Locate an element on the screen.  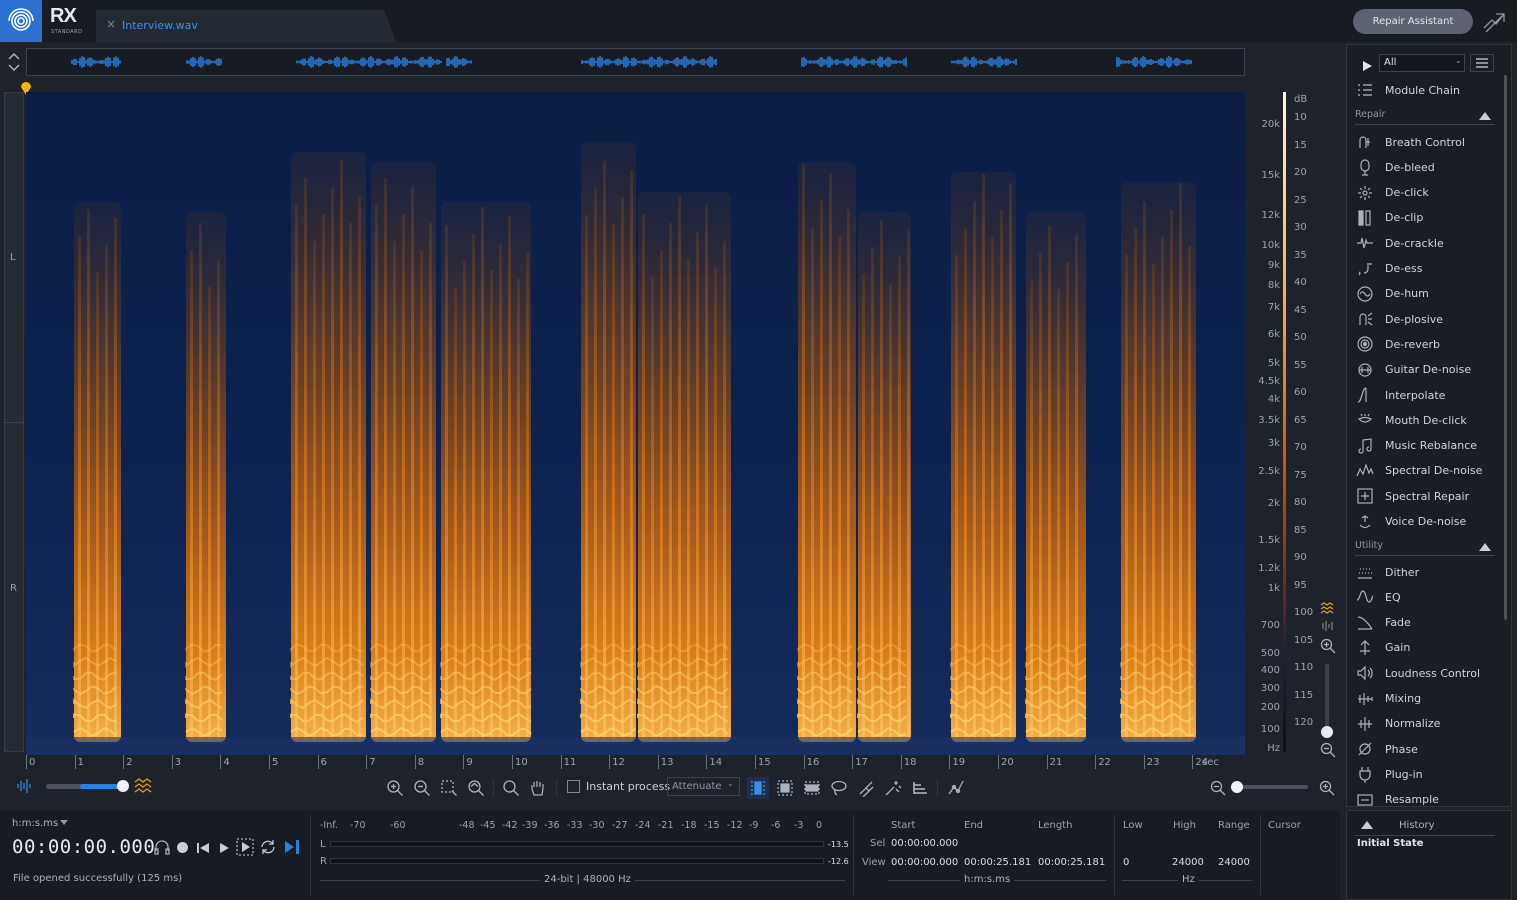
monitor-headphones-icon is located at coordinates (162, 847).